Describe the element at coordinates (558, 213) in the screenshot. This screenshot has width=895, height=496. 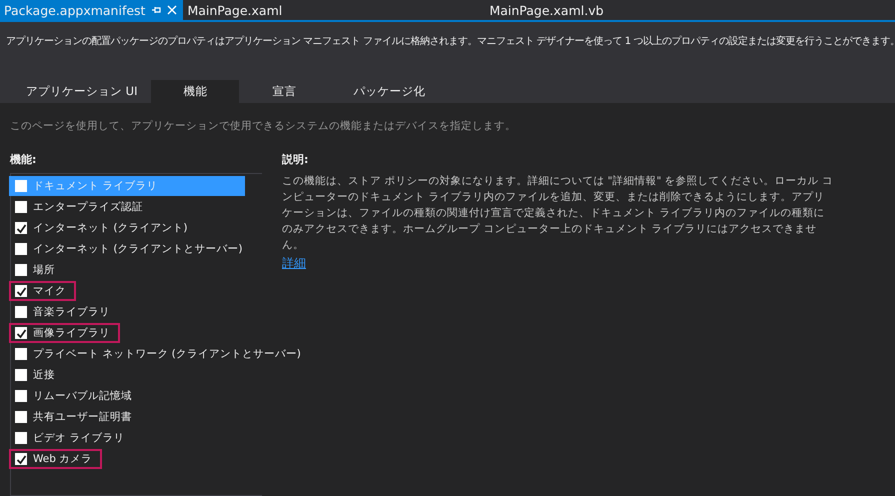
I see `description-text: この機能は、ストア ポリシーの対象になります。詳細については "詳細情報" を参照してください。ローカル コンピューターのドキュメント ライブラリ内のファイルを追加、変更、または削除できるようにします。アプリケーションは、ファイルの種類の関連付け宣言で定義された、ドキュメント ライブラリ内のファイルの種類にのみアクセスできます。ホームグループ コンピューター上のドキュメント ライブラリにはアクセスできません。` at that location.